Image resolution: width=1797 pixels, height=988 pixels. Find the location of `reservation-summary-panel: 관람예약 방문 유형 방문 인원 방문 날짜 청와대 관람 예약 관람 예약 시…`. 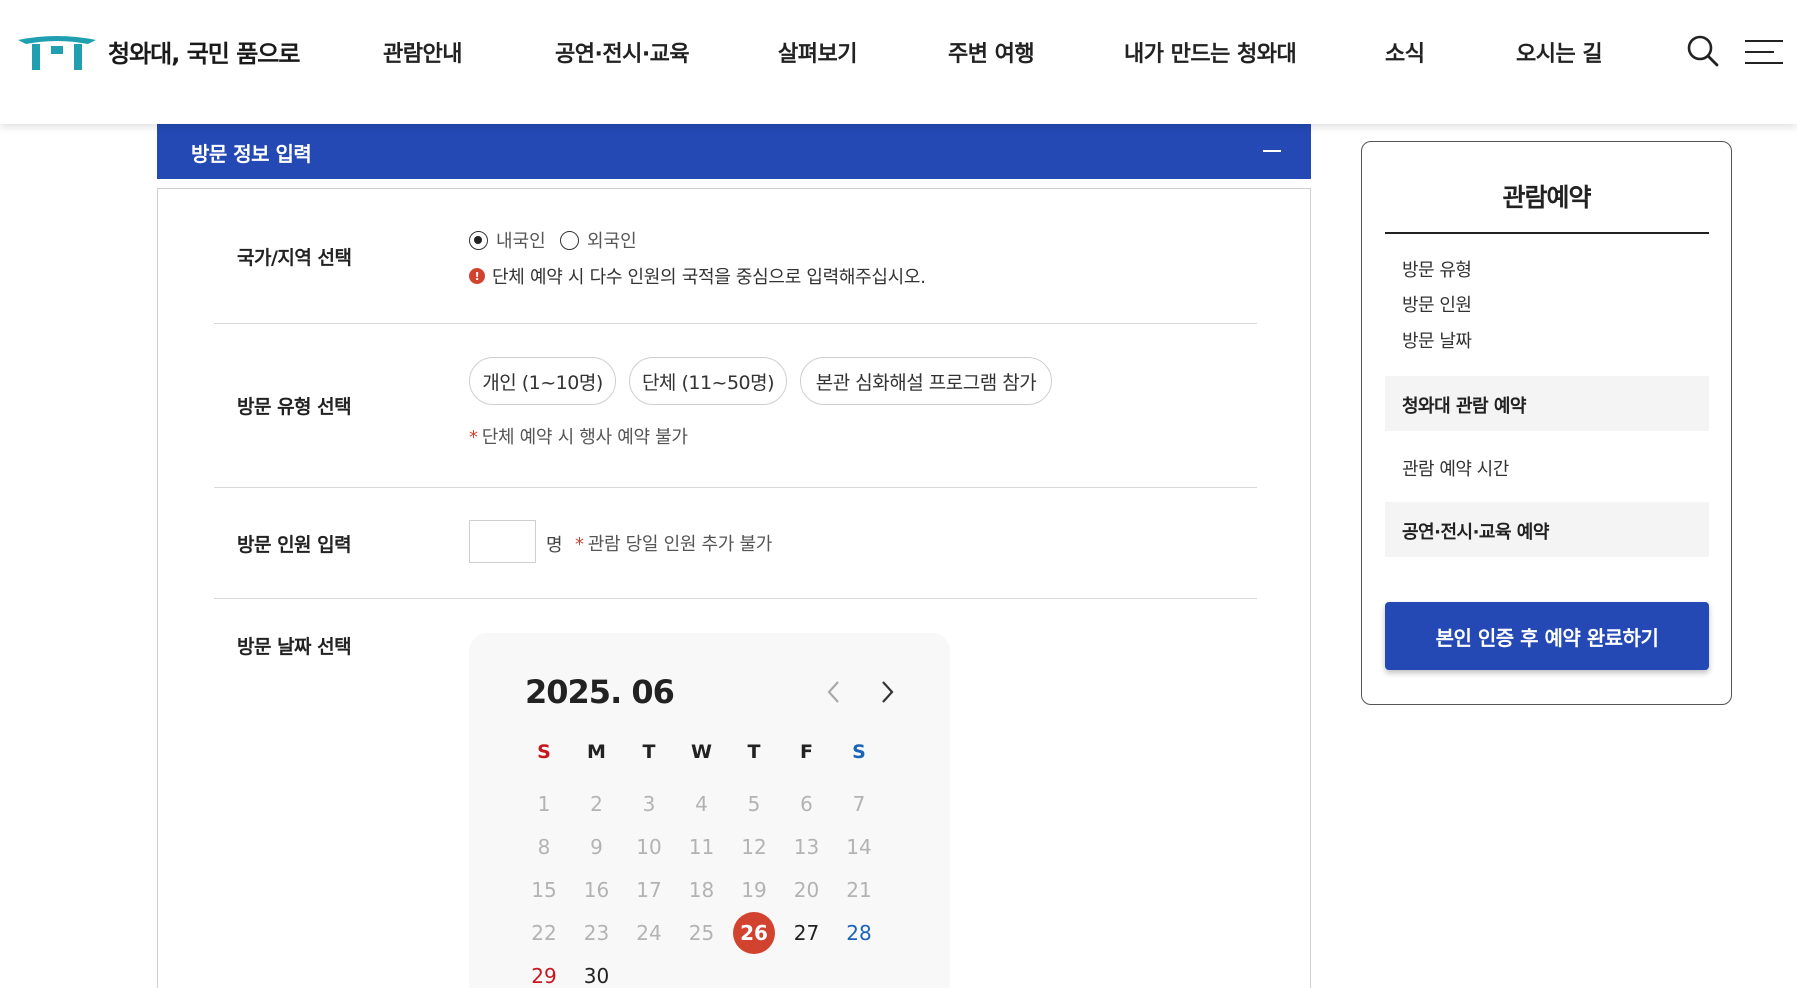

reservation-summary-panel: 관람예약 방문 유형 방문 인원 방문 날짜 청와대 관람 예약 관람 예약 시… is located at coordinates (1546, 423).